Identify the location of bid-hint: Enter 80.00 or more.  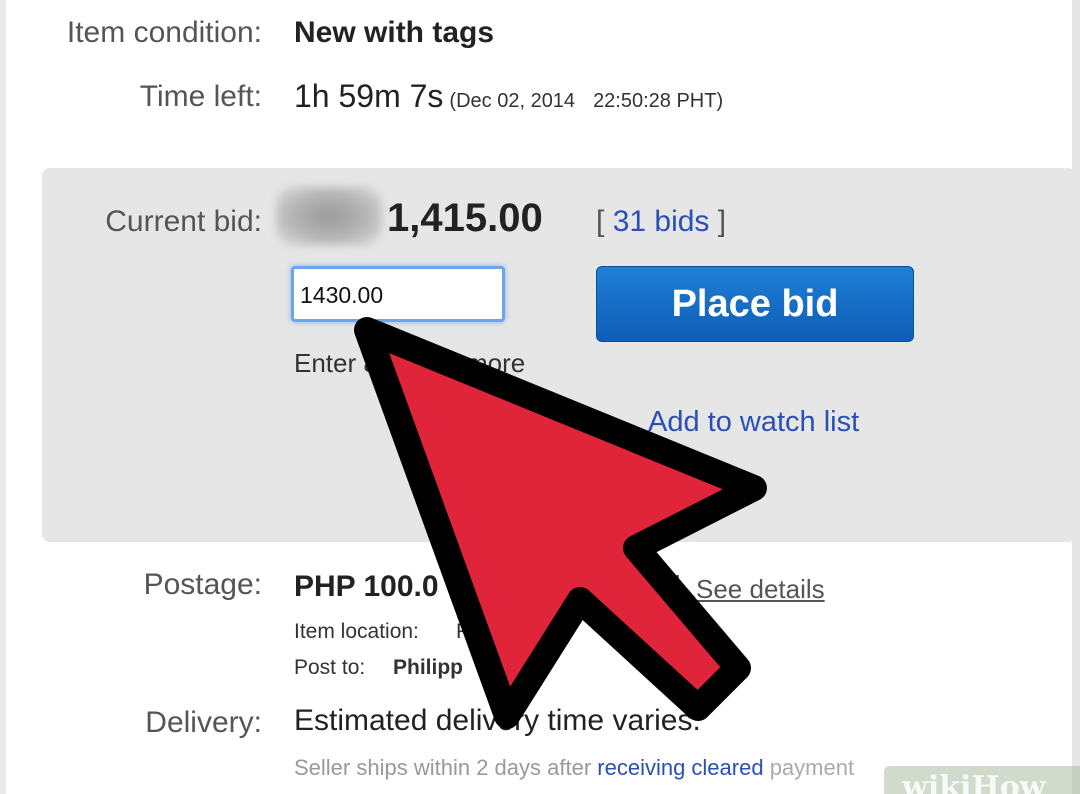
(410, 363).